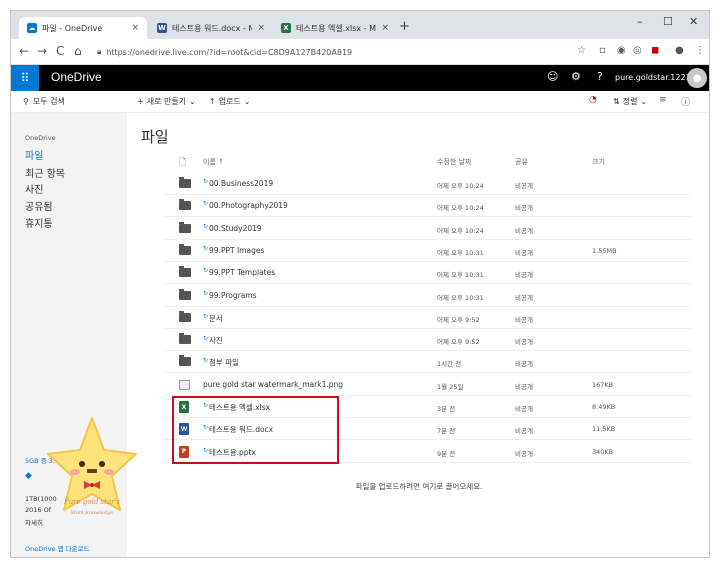  I want to click on app-launcher-icon: ⠿, so click(25, 78).